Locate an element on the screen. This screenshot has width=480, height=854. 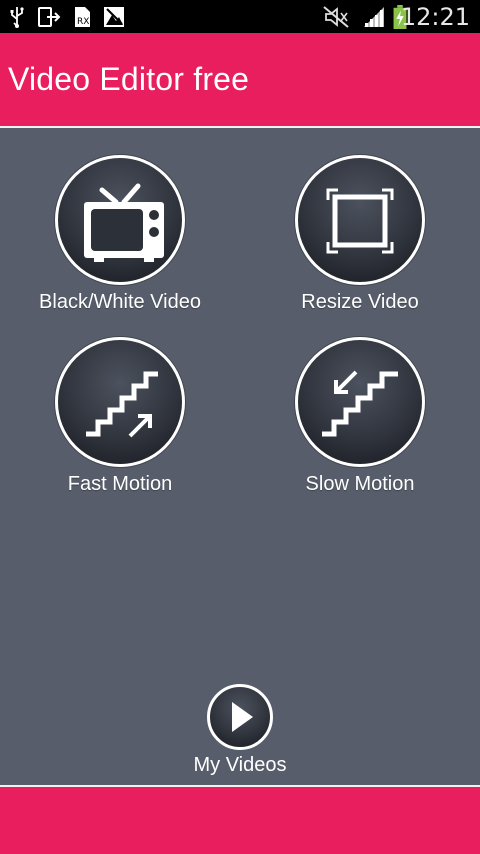
resize-frame-icon is located at coordinates (360, 221).